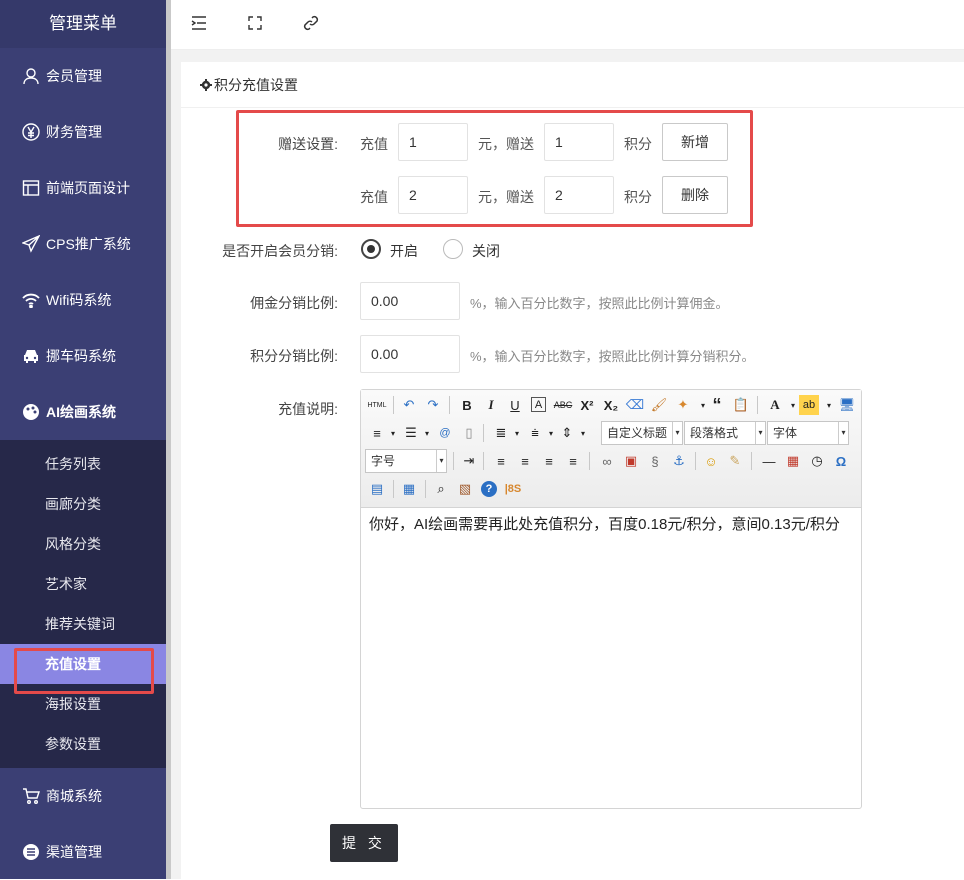 The height and width of the screenshot is (880, 964). What do you see at coordinates (573, 461) in the screenshot?
I see `align-justify-icon: ≡` at bounding box center [573, 461].